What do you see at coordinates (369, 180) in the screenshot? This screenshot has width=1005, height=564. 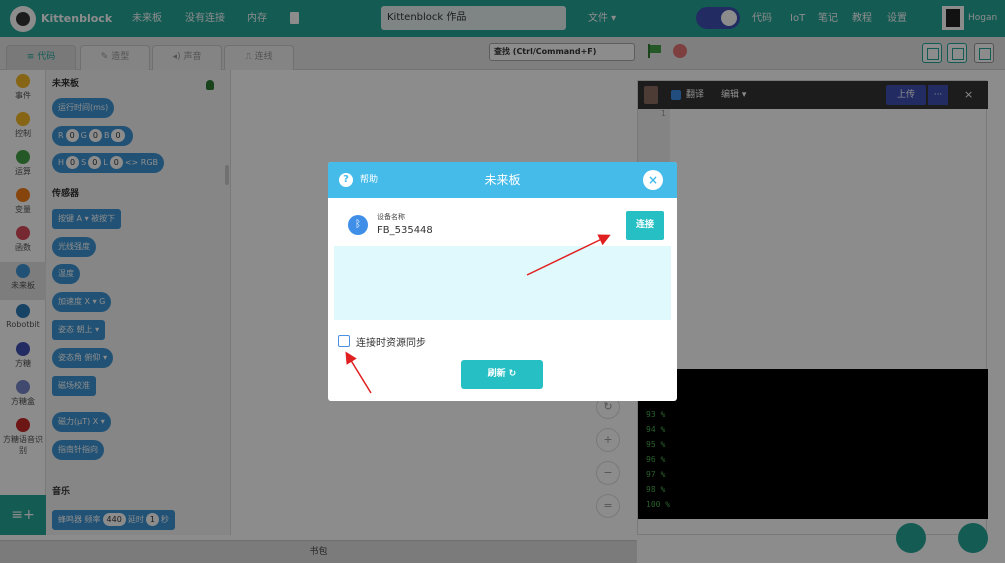 I see `help-link: 帮助` at bounding box center [369, 180].